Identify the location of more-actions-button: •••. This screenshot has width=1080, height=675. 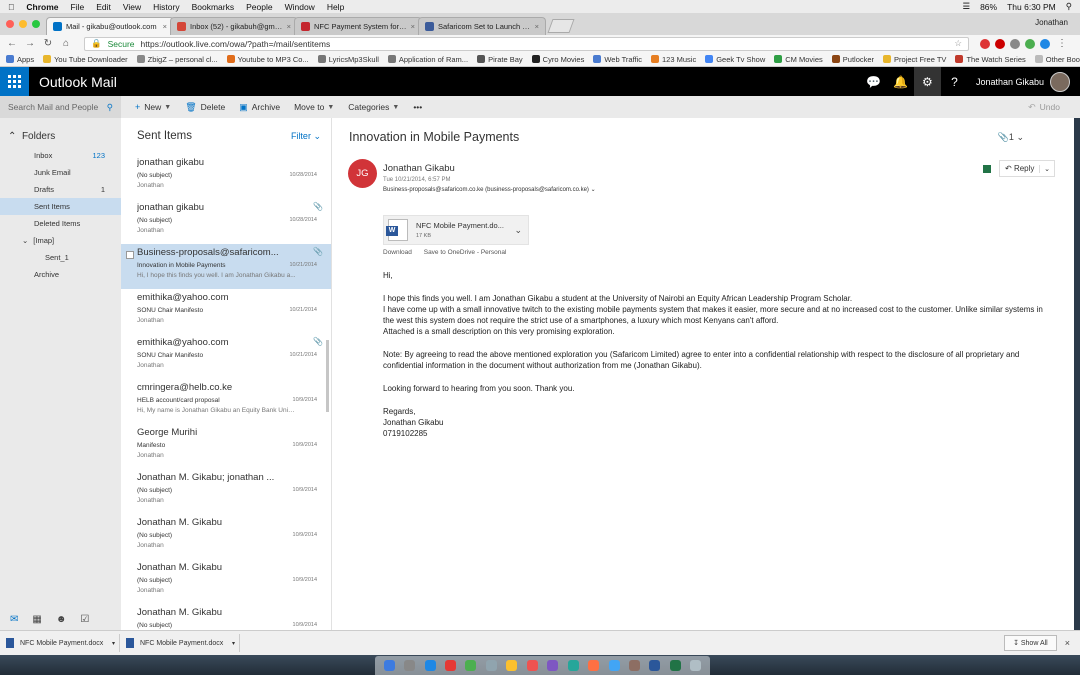
(417, 107).